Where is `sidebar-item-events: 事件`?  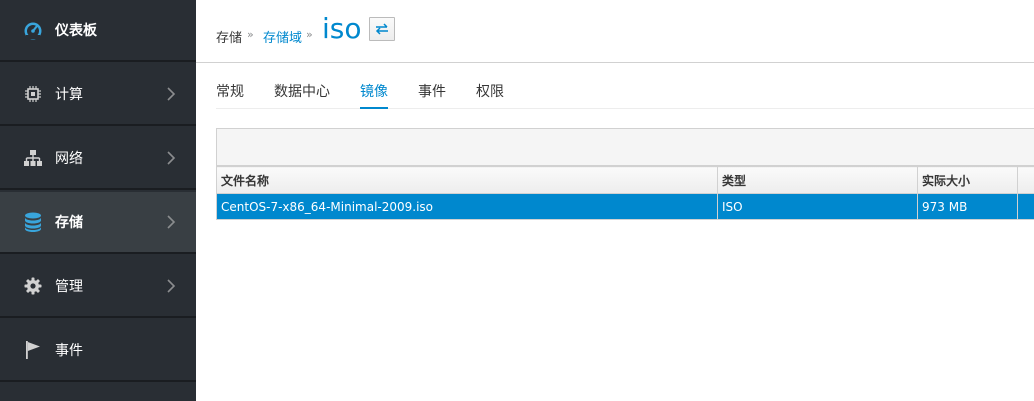
sidebar-item-events: 事件 is located at coordinates (98, 351).